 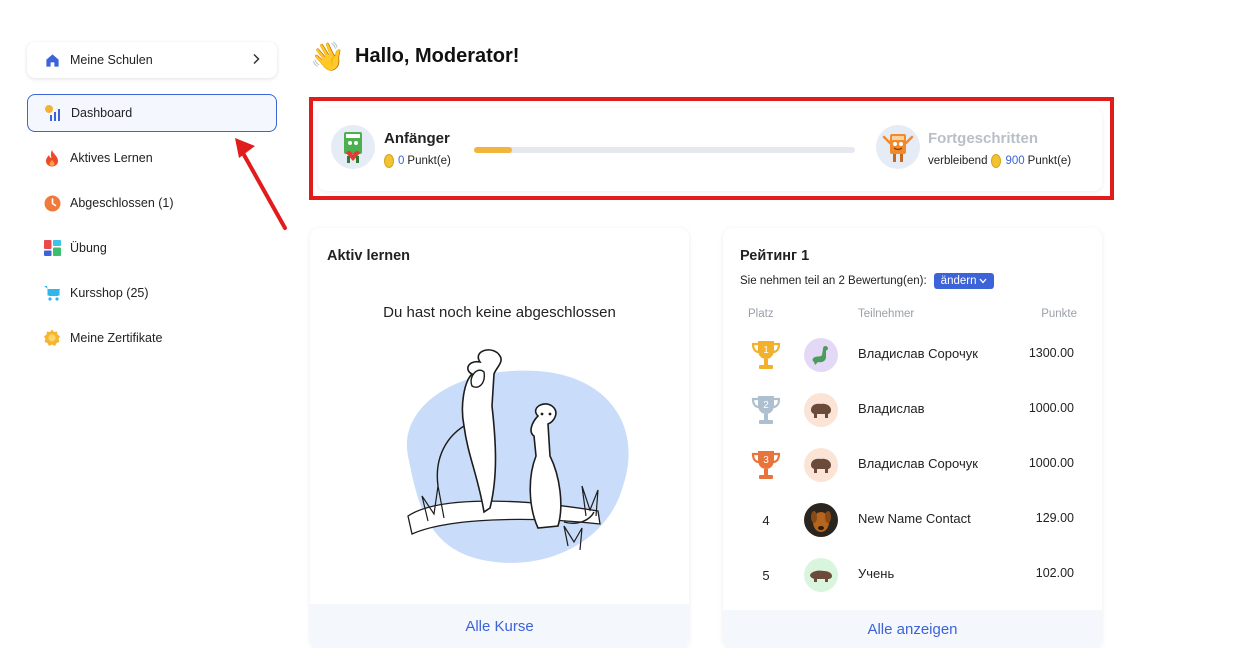 What do you see at coordinates (766, 460) in the screenshot?
I see `place-number: 3` at bounding box center [766, 460].